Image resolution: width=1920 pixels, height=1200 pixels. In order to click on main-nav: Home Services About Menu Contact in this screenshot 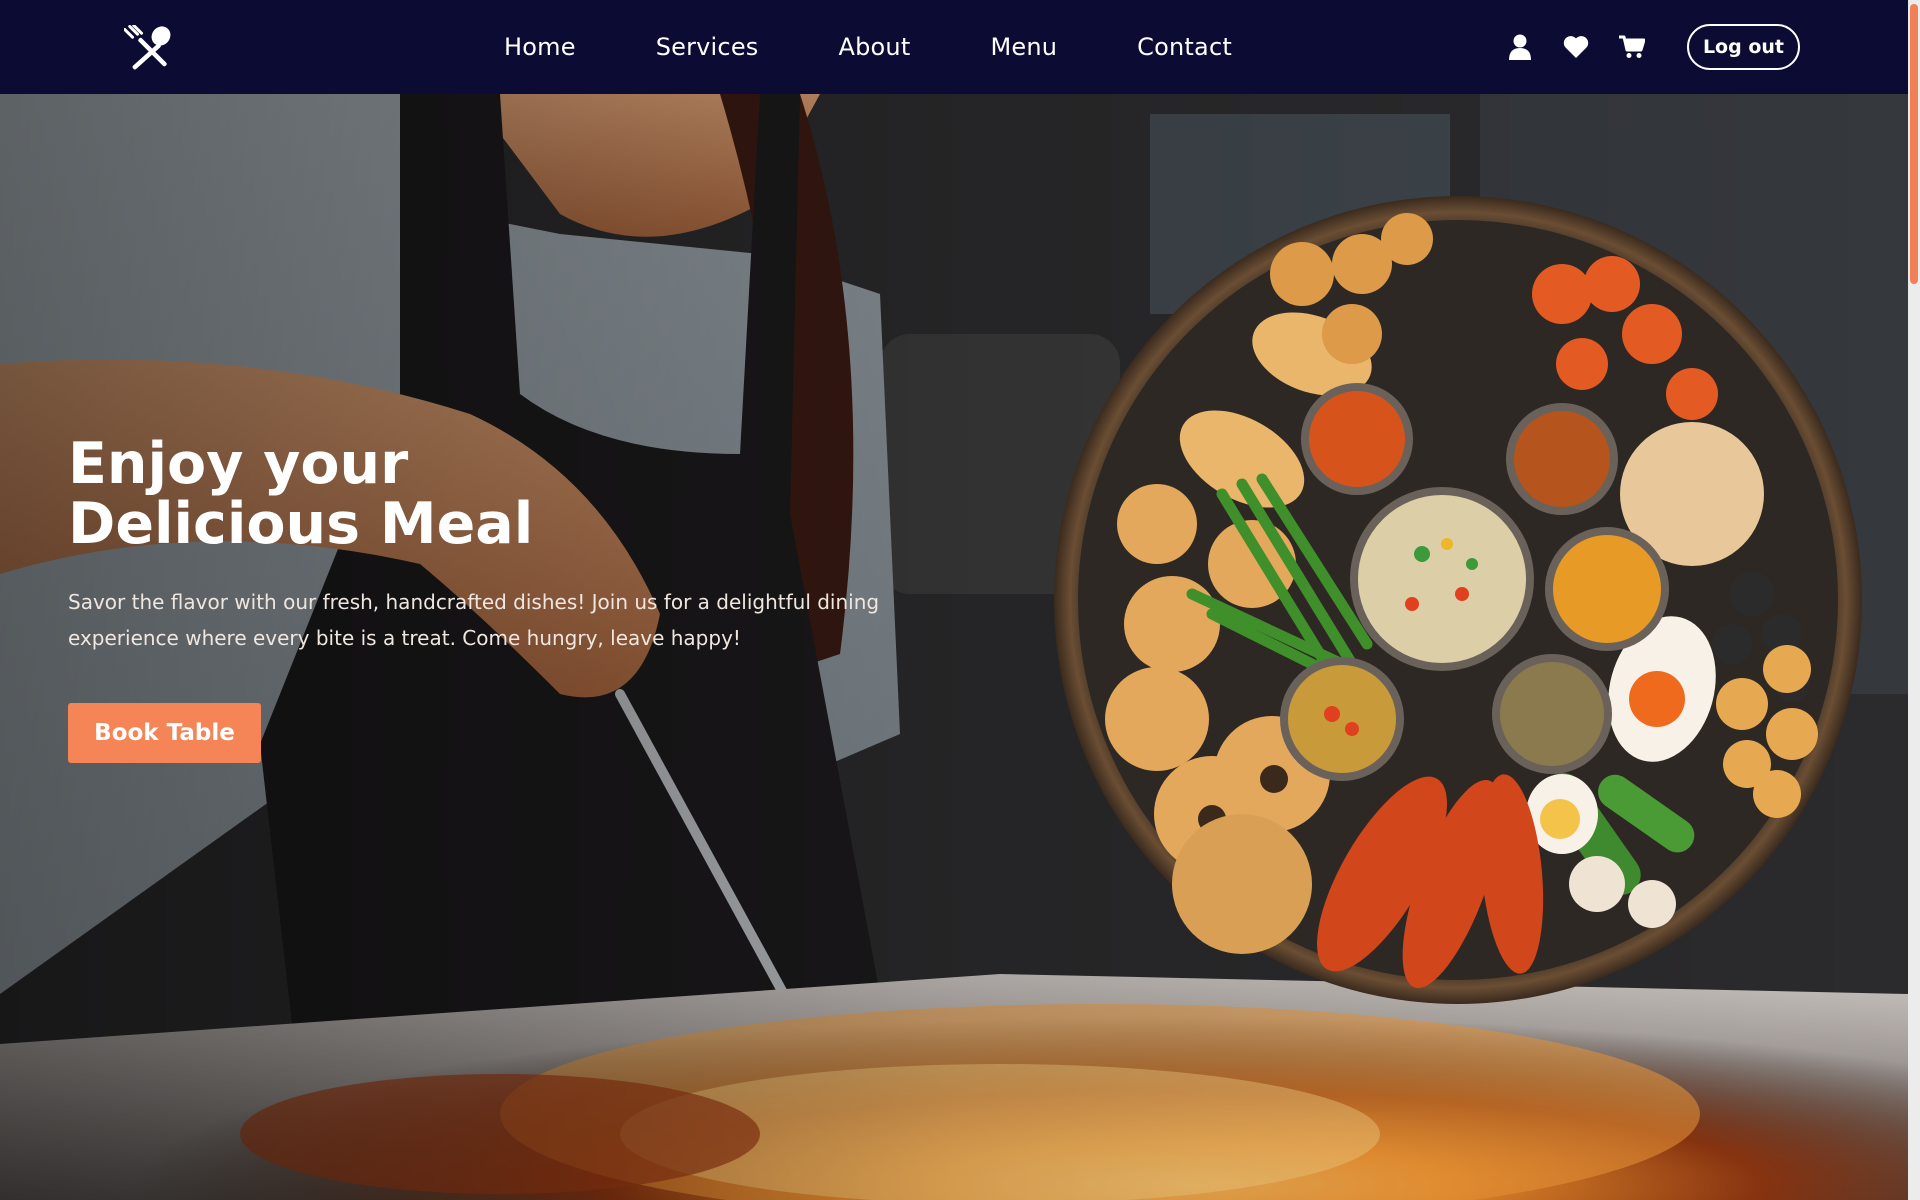, I will do `click(908, 47)`.